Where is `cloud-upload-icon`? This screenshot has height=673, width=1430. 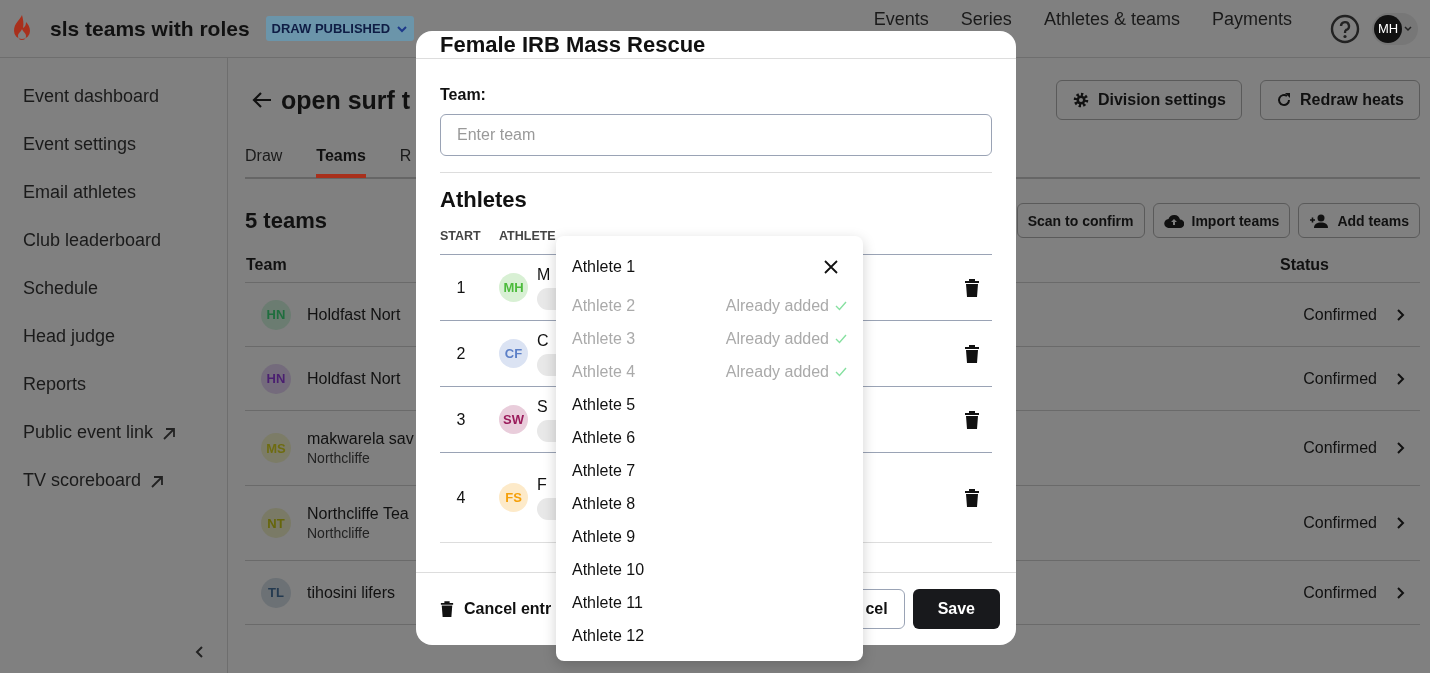 cloud-upload-icon is located at coordinates (1173, 220).